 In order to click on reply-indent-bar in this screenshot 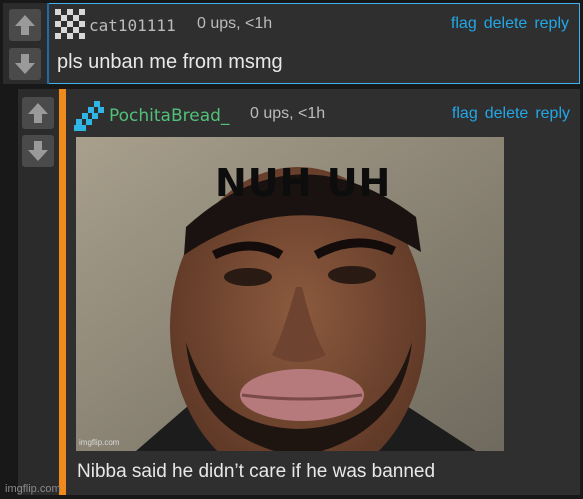, I will do `click(62, 292)`.